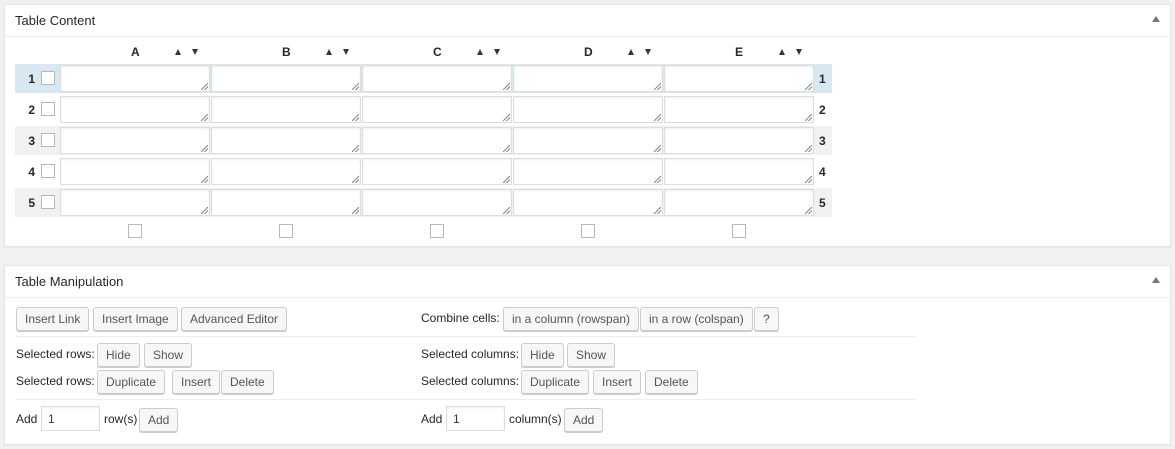  What do you see at coordinates (584, 420) in the screenshot?
I see `add-columns-button: Add` at bounding box center [584, 420].